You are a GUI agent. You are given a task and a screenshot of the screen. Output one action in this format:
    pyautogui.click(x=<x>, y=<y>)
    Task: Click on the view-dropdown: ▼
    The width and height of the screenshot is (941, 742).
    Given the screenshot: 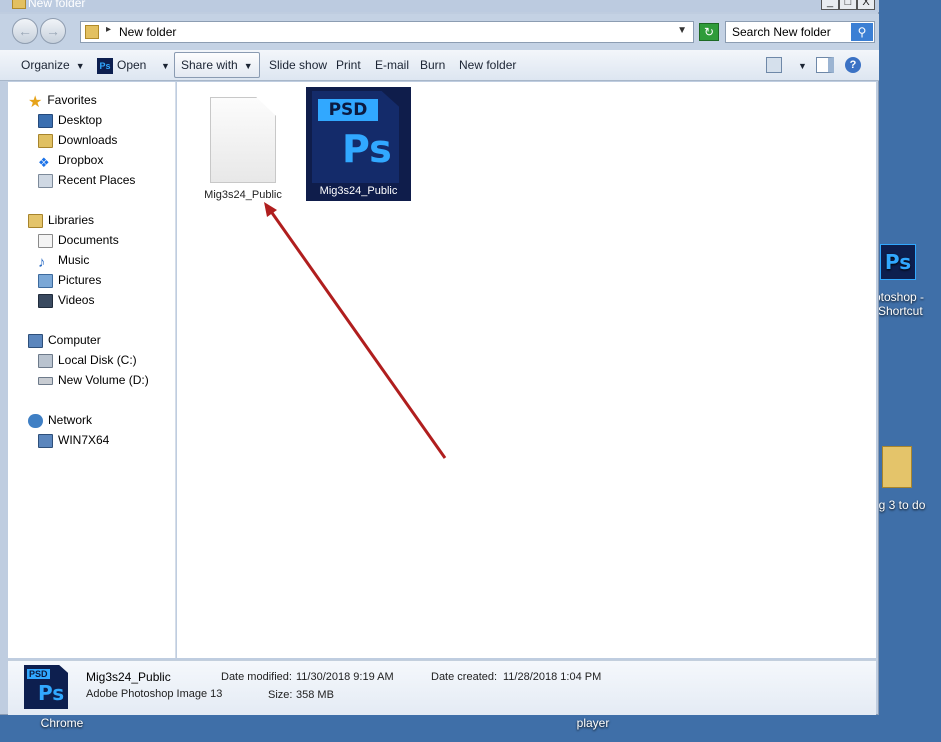 What is the action you would take?
    pyautogui.click(x=799, y=65)
    